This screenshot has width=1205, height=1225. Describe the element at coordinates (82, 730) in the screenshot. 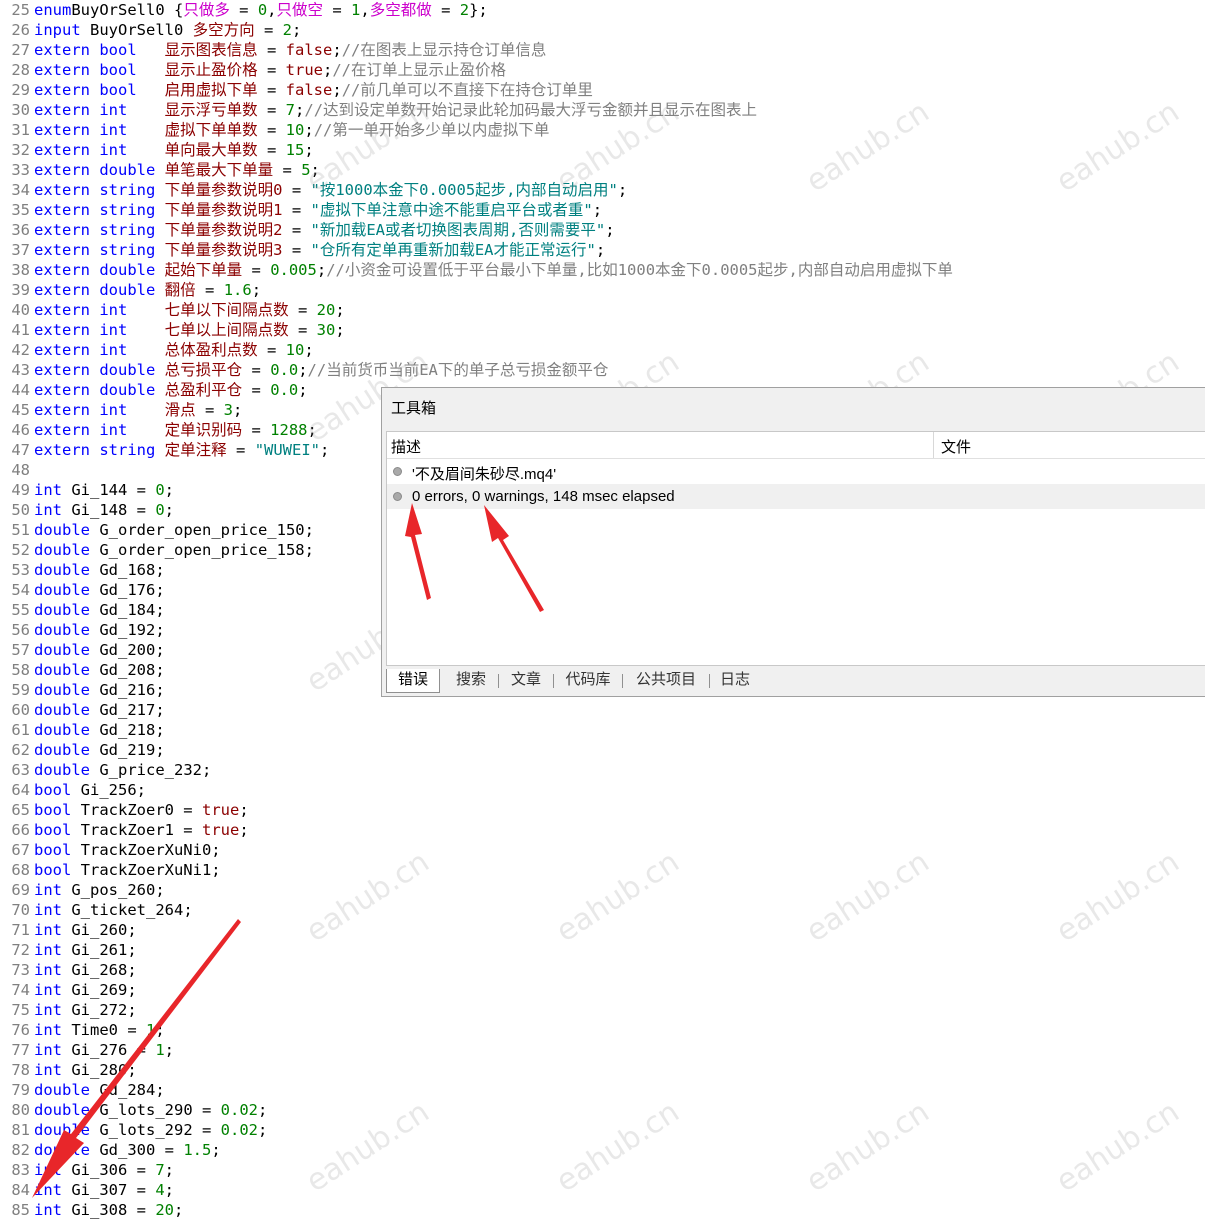

I see `code-line: 61 double Gd_218;` at that location.